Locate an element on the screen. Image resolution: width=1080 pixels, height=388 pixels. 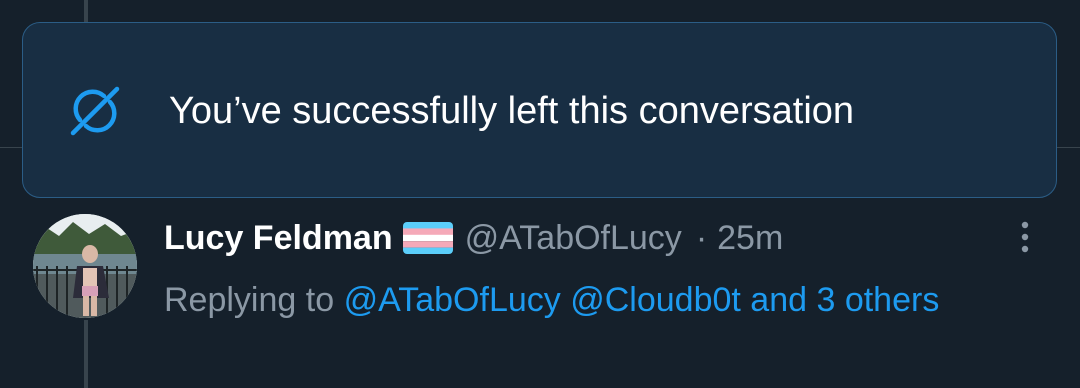
tweet-header: Lucy Feldman @ATabOfLucy · 25m is located at coordinates (473, 238).